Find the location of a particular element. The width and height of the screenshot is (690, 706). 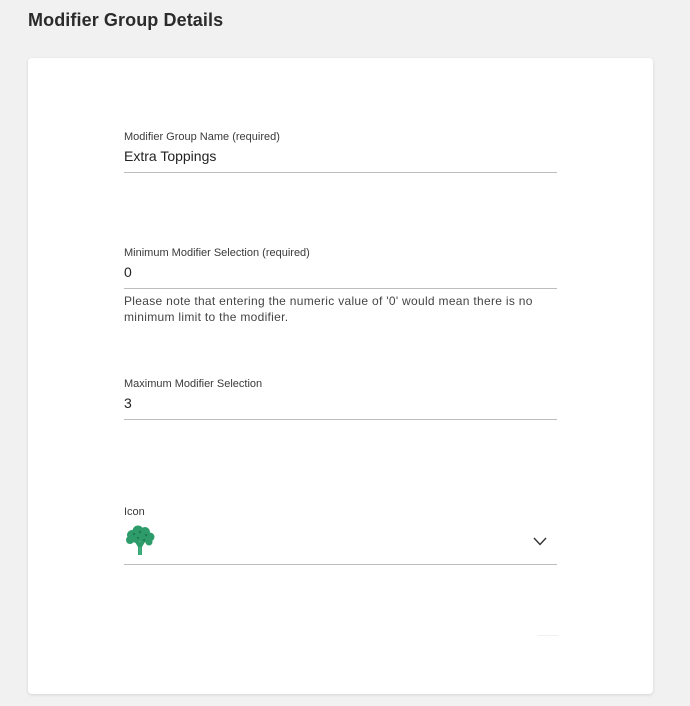

icon-field: Icon is located at coordinates (340, 535).